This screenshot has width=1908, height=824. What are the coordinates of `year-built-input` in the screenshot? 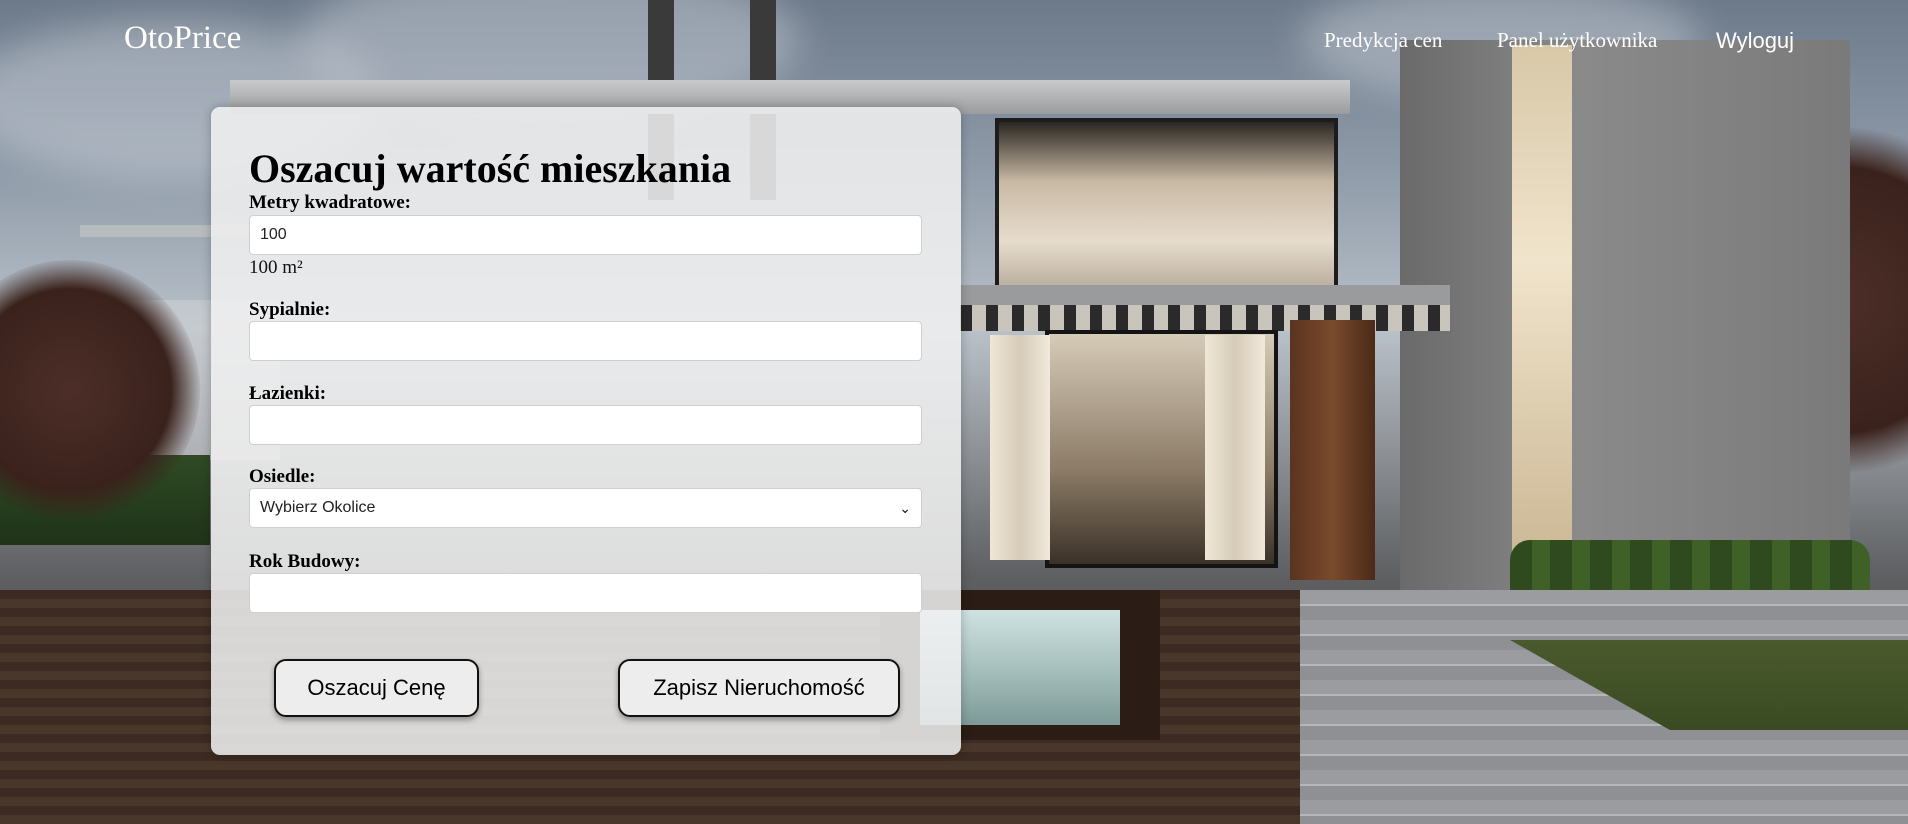 It's located at (585, 593).